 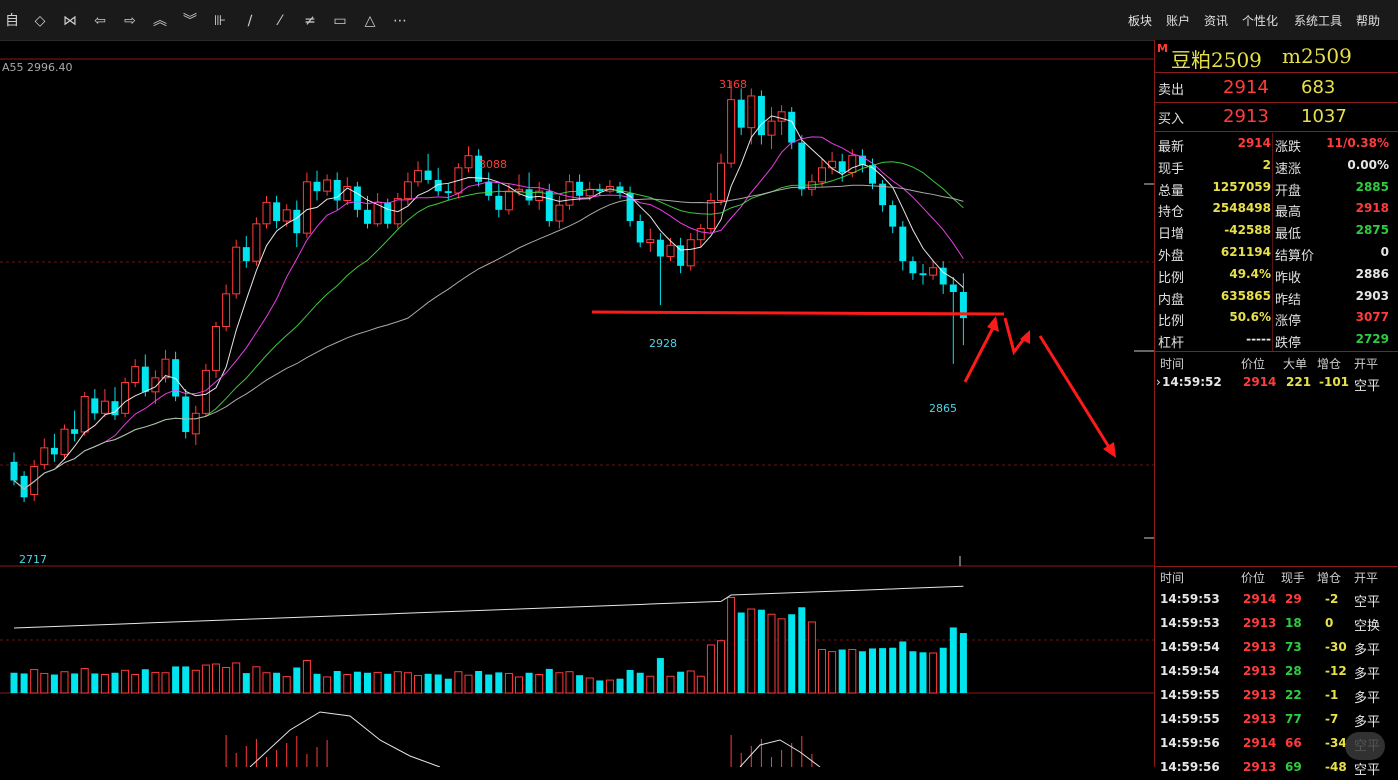 I want to click on stat-value: 2885, so click(x=1372, y=186).